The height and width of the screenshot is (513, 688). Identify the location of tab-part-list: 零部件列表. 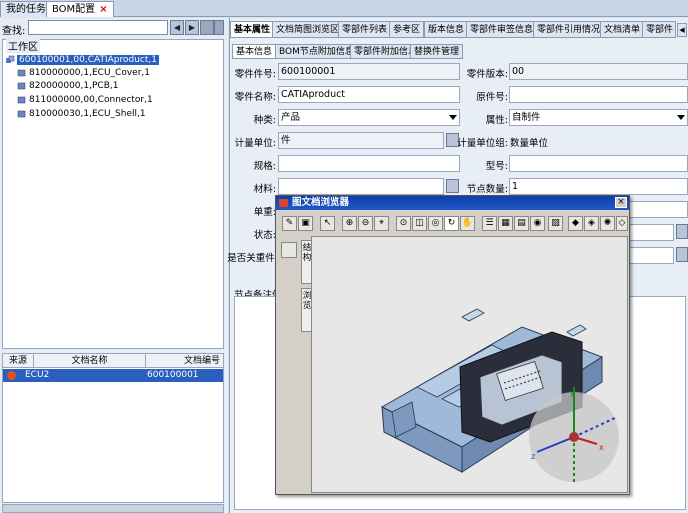
(365, 29).